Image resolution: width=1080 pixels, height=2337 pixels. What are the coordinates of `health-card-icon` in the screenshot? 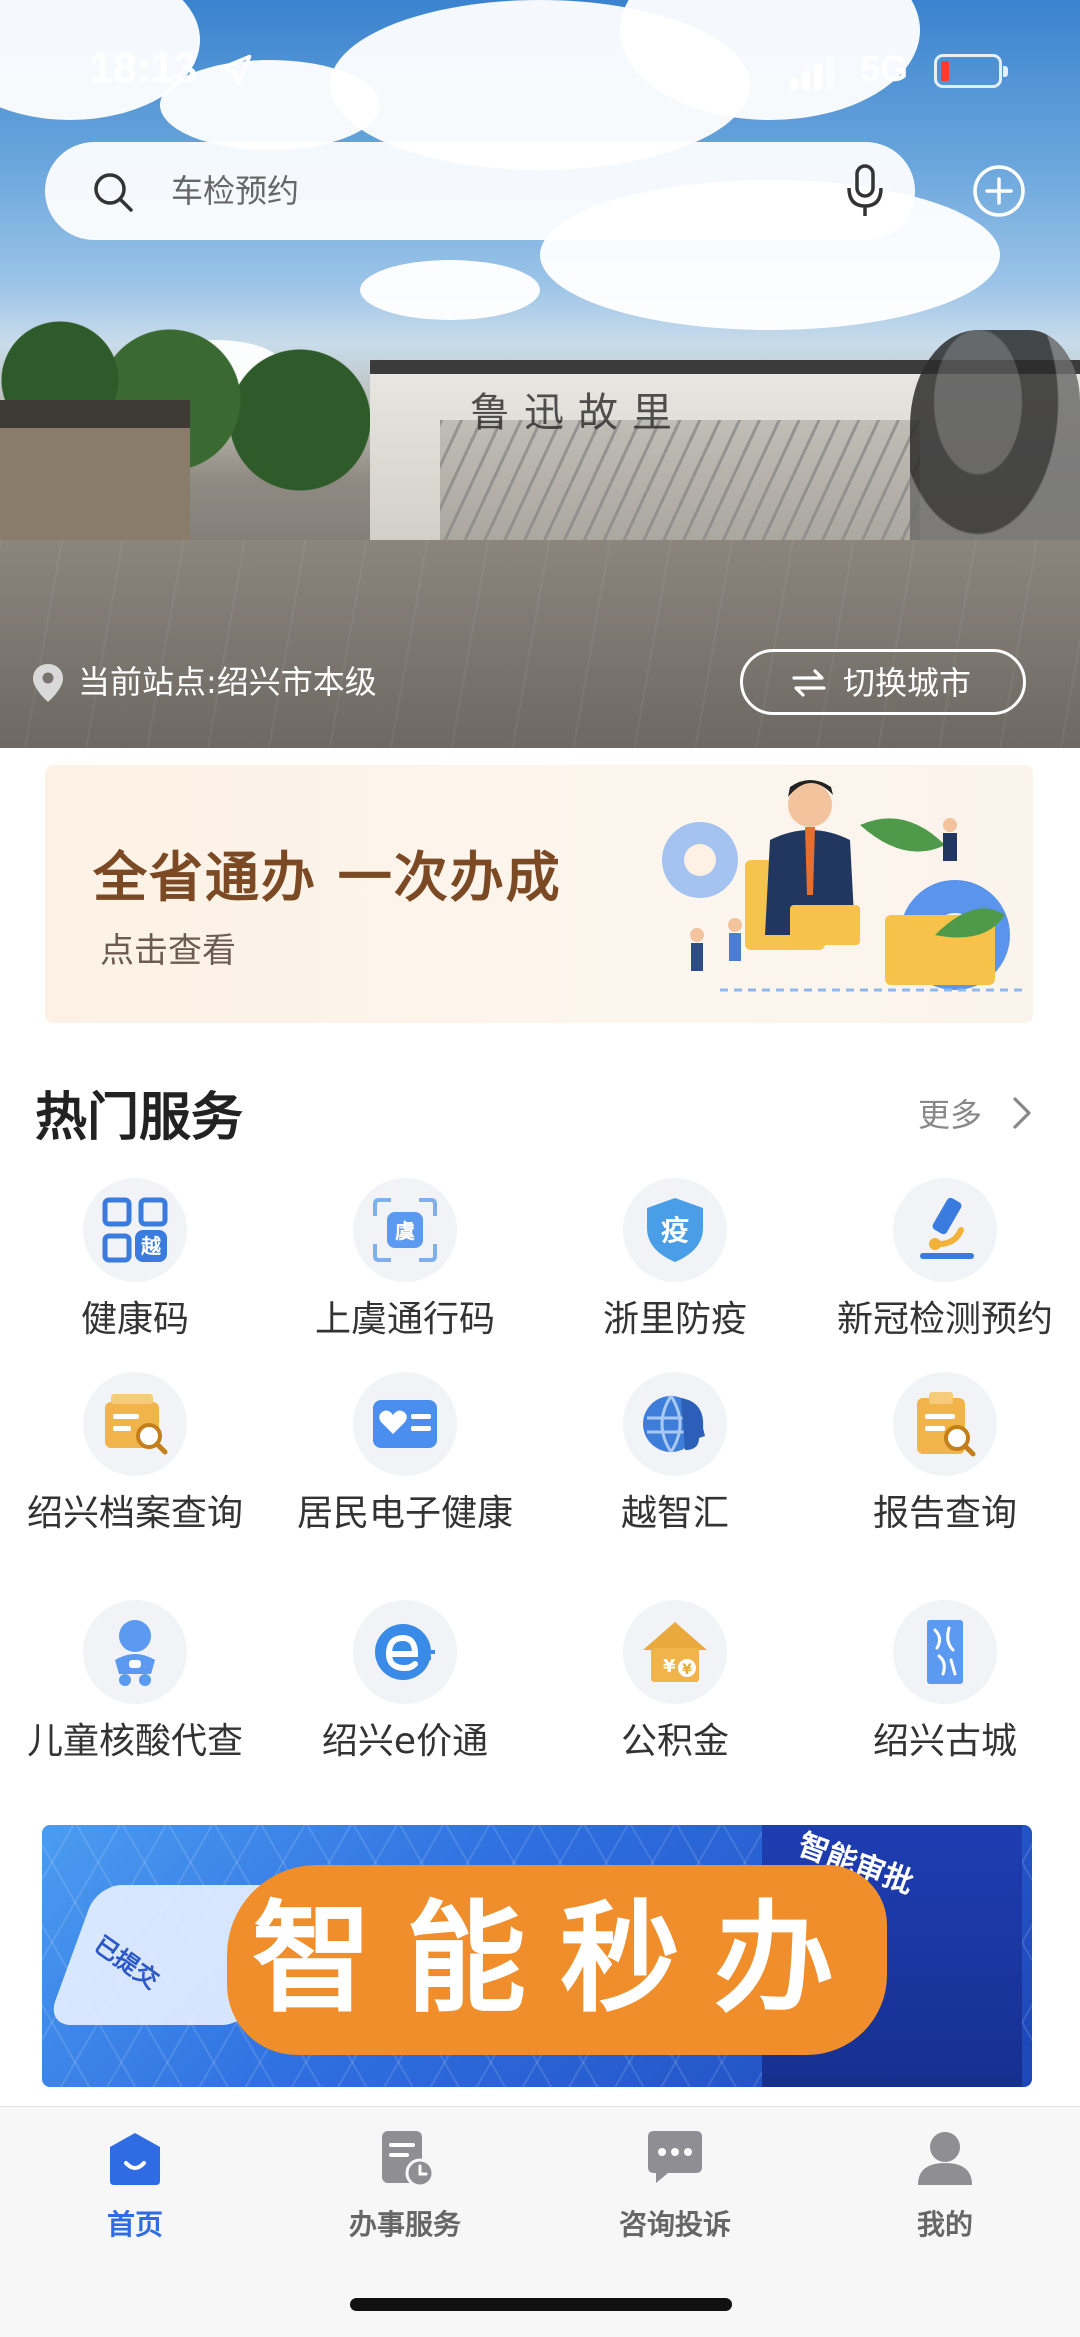 It's located at (405, 1424).